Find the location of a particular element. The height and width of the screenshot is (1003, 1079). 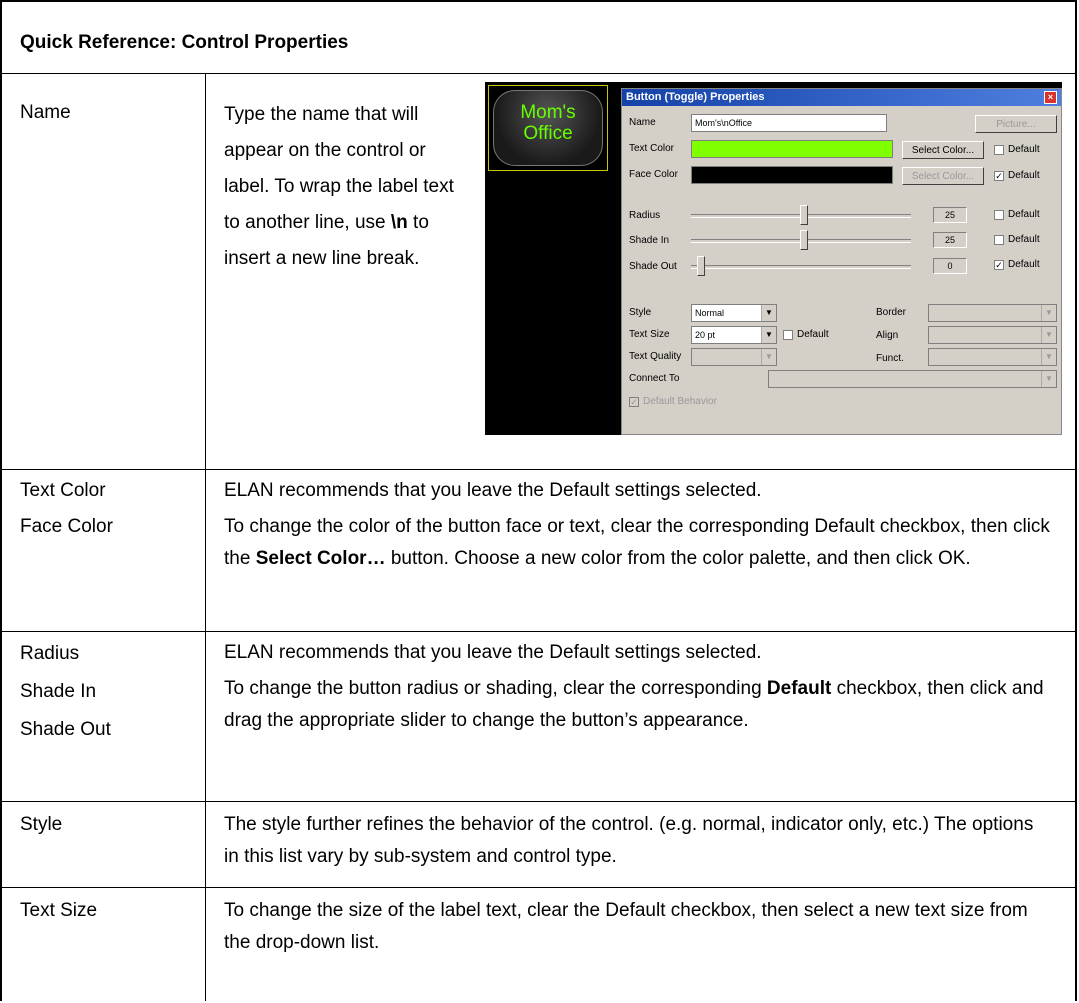

shade-in-label: Shade In is located at coordinates (649, 240).